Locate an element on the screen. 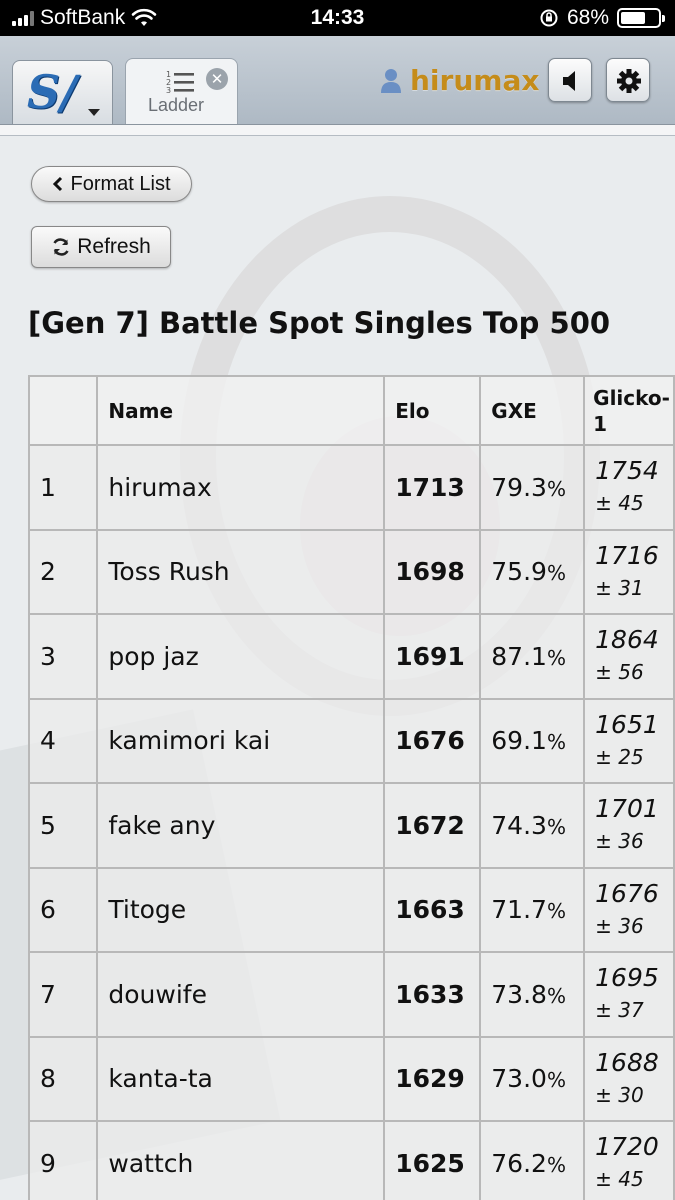 The width and height of the screenshot is (675, 1200). player-name-cell: douwife is located at coordinates (241, 994).